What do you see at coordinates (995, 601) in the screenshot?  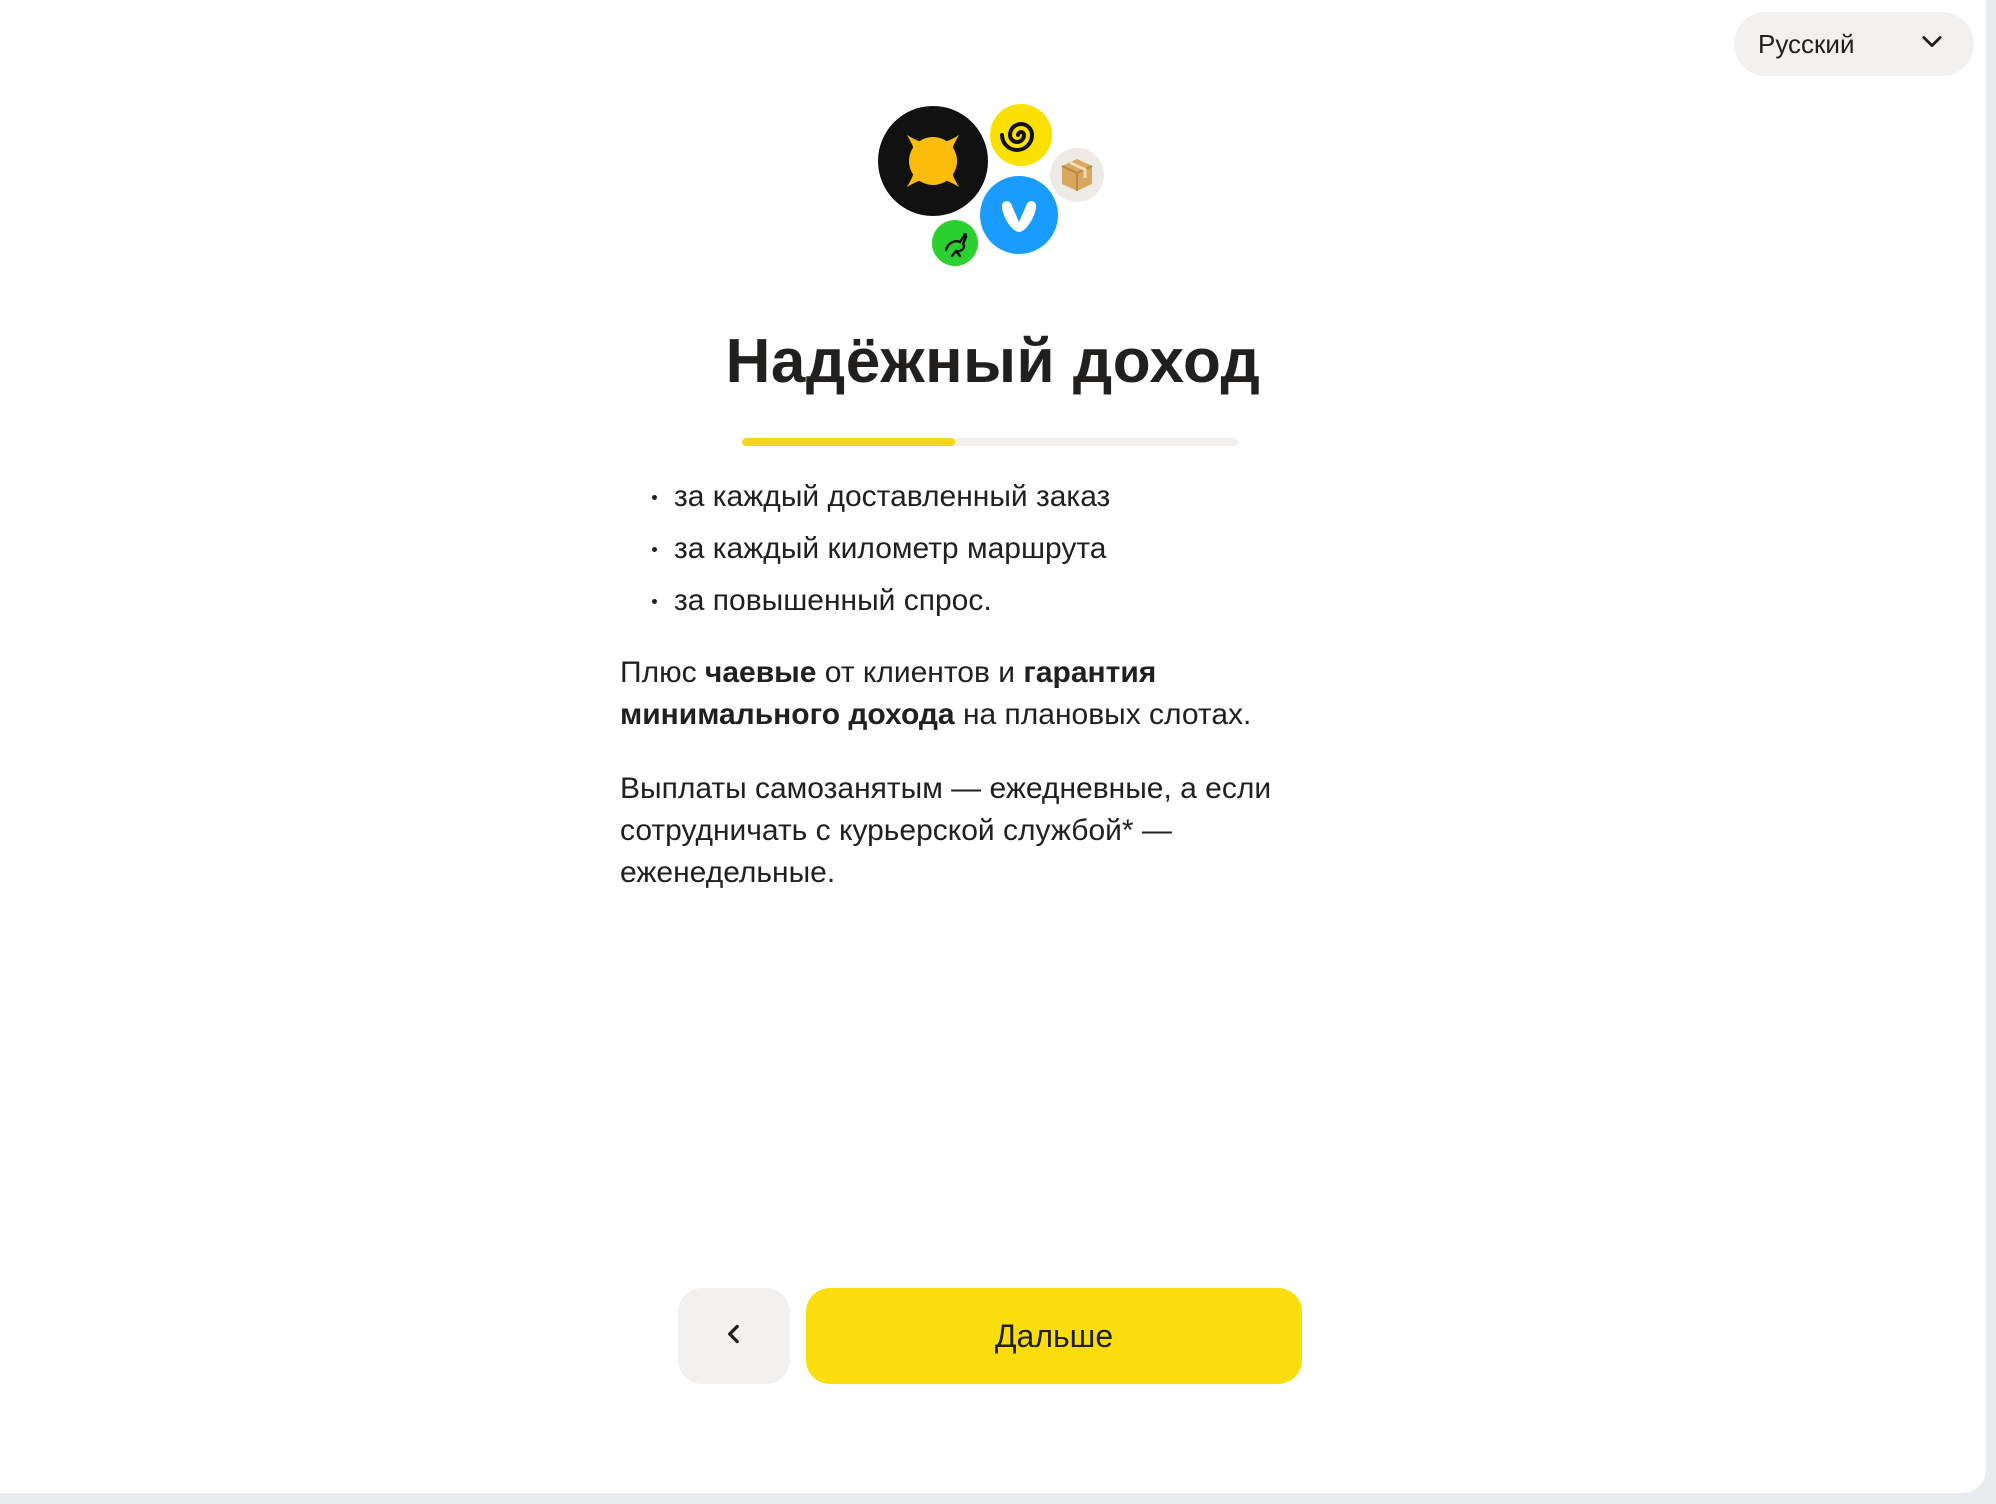 I see `list-item: за повышенный спрос.` at bounding box center [995, 601].